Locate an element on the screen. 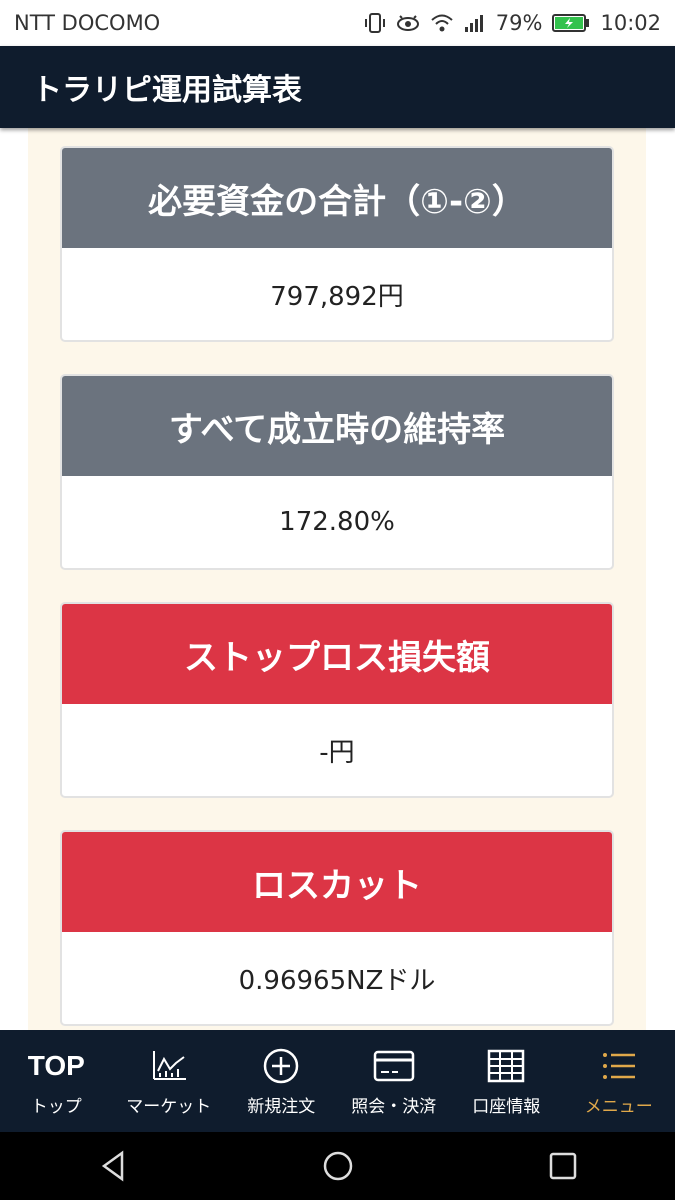 Image resolution: width=675 pixels, height=1200 pixels. top-text-icon: TOP is located at coordinates (56, 1065).